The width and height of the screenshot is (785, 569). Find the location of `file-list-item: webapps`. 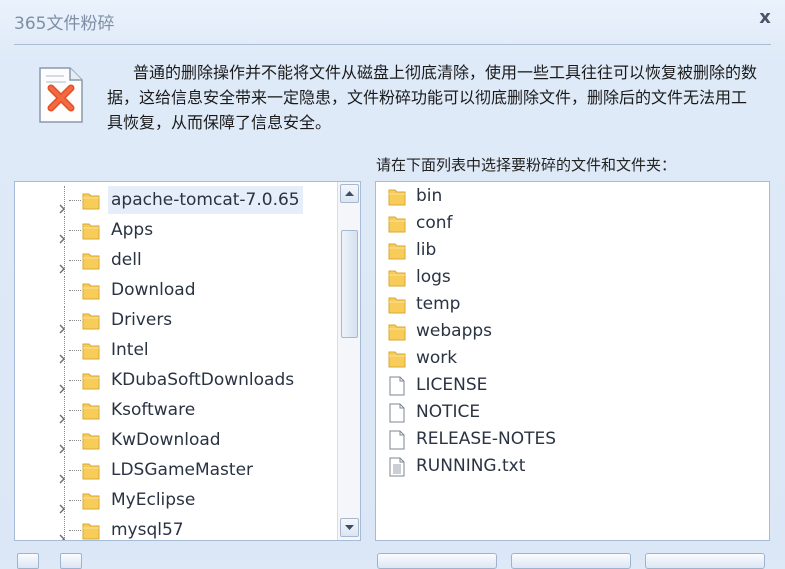

file-list-item: webapps is located at coordinates (566, 331).